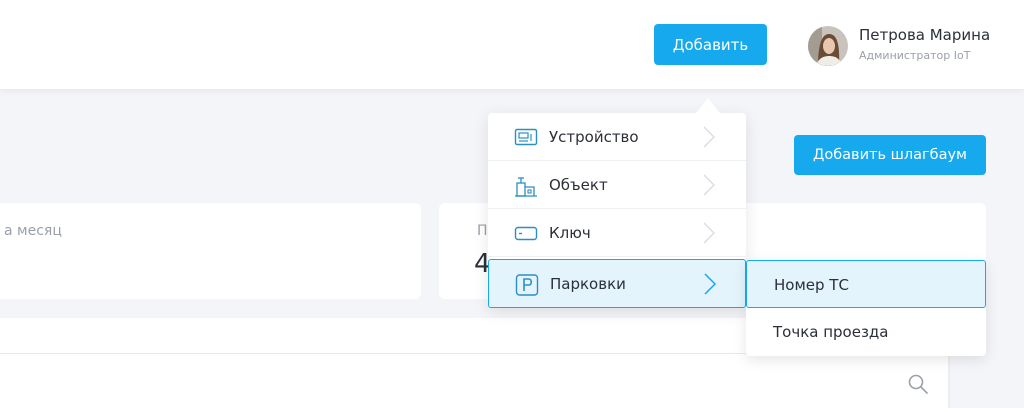  I want to click on user-name: Петрова Марина, so click(925, 35).